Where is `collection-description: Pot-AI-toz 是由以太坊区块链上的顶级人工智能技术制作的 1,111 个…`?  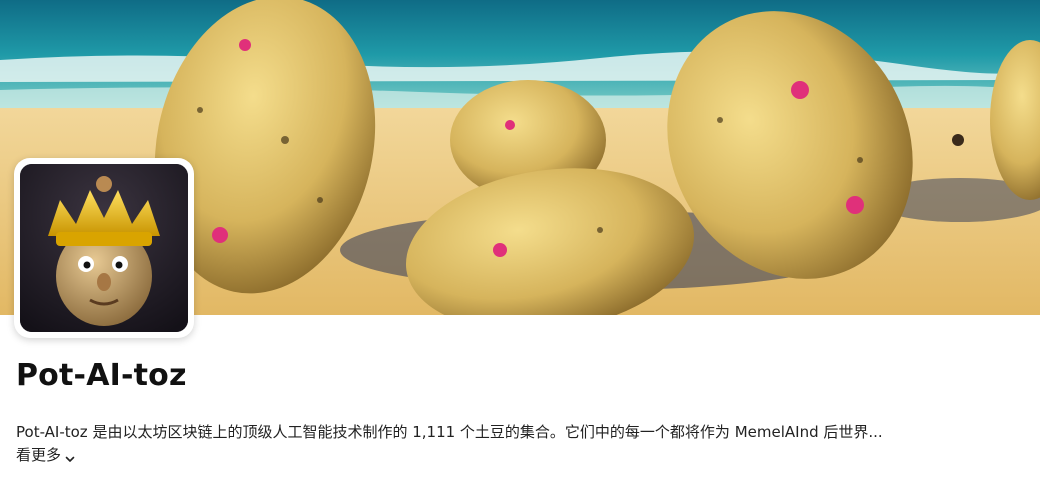
collection-description: Pot-AI-toz 是由以太坊区块链上的顶级人工智能技术制作的 1,111 个… is located at coordinates (449, 432).